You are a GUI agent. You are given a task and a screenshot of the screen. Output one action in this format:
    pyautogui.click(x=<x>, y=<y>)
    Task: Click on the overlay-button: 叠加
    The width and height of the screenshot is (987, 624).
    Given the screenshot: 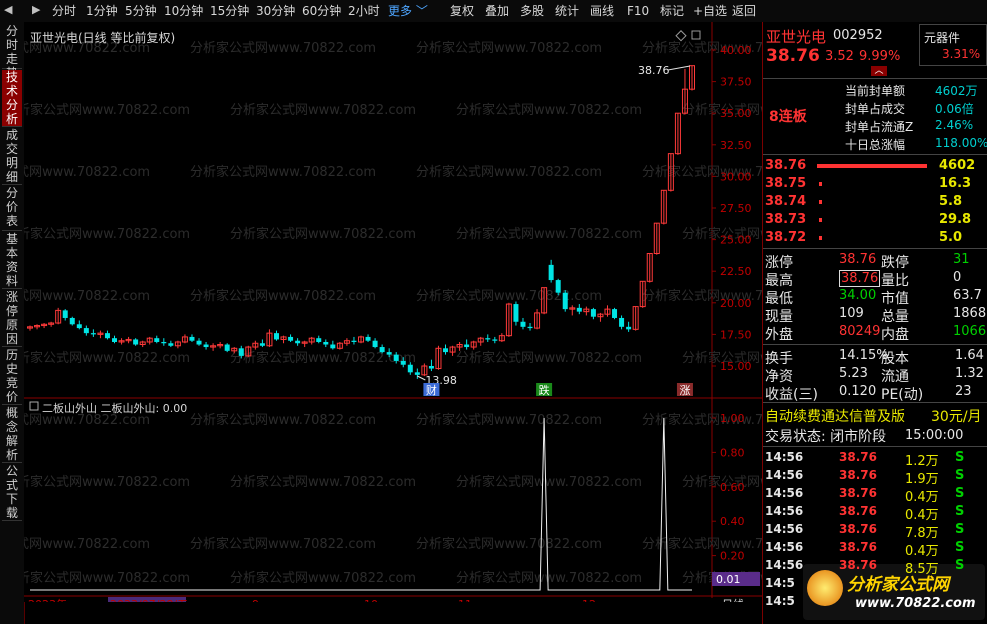 What is the action you would take?
    pyautogui.click(x=497, y=11)
    